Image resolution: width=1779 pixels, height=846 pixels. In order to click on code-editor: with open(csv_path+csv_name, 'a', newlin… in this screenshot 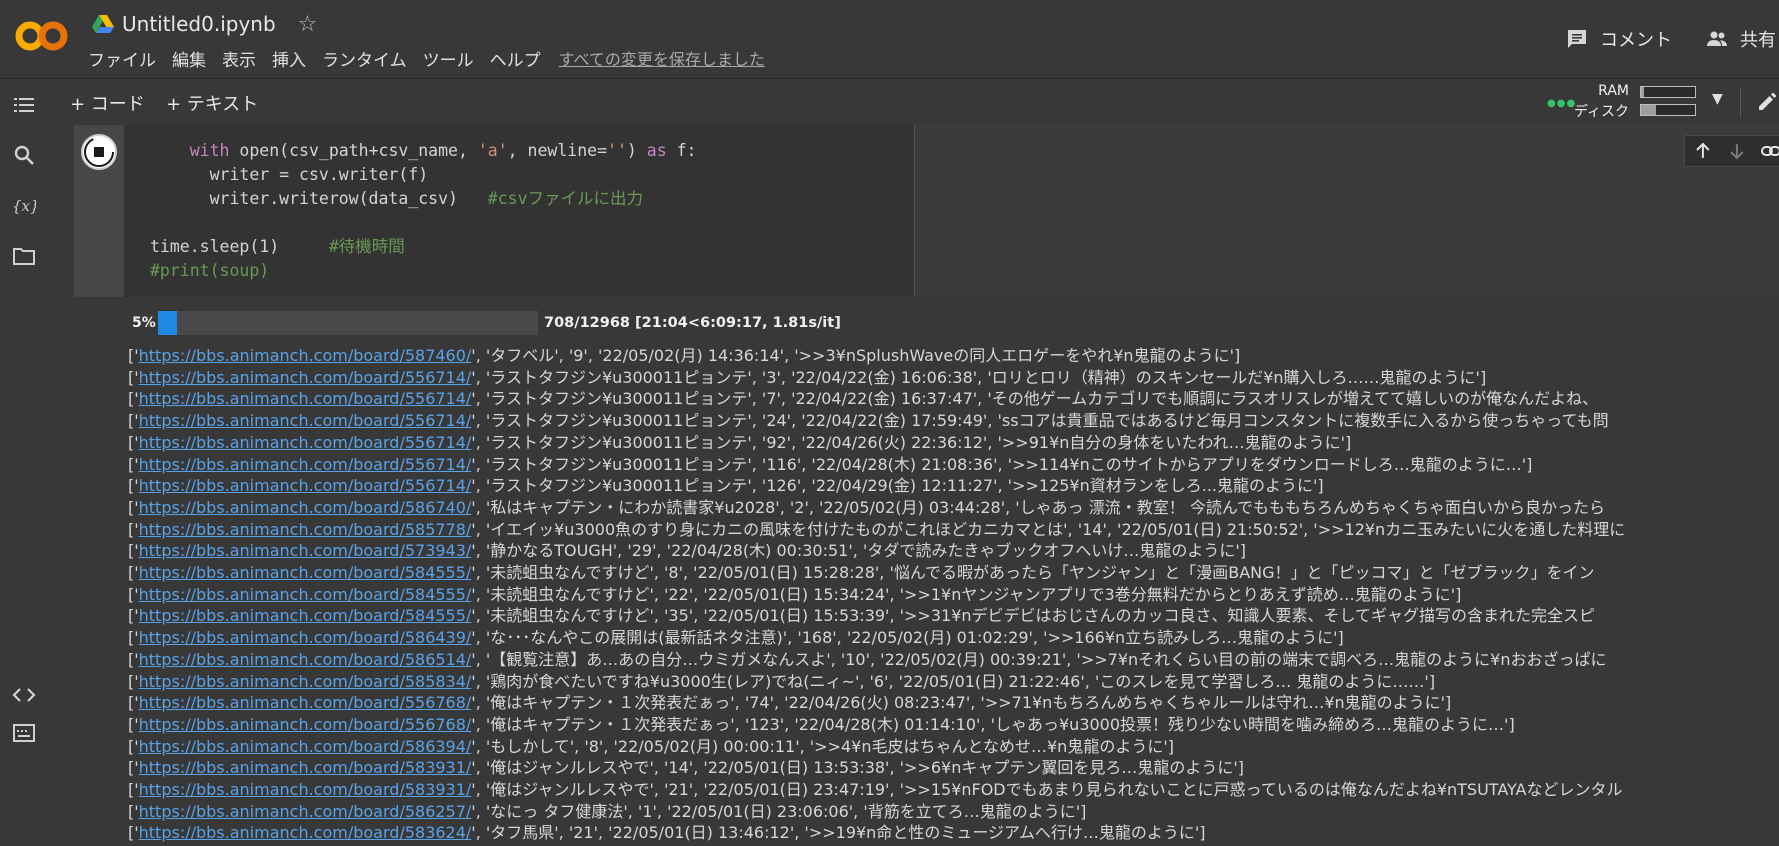, I will do `click(519, 211)`.